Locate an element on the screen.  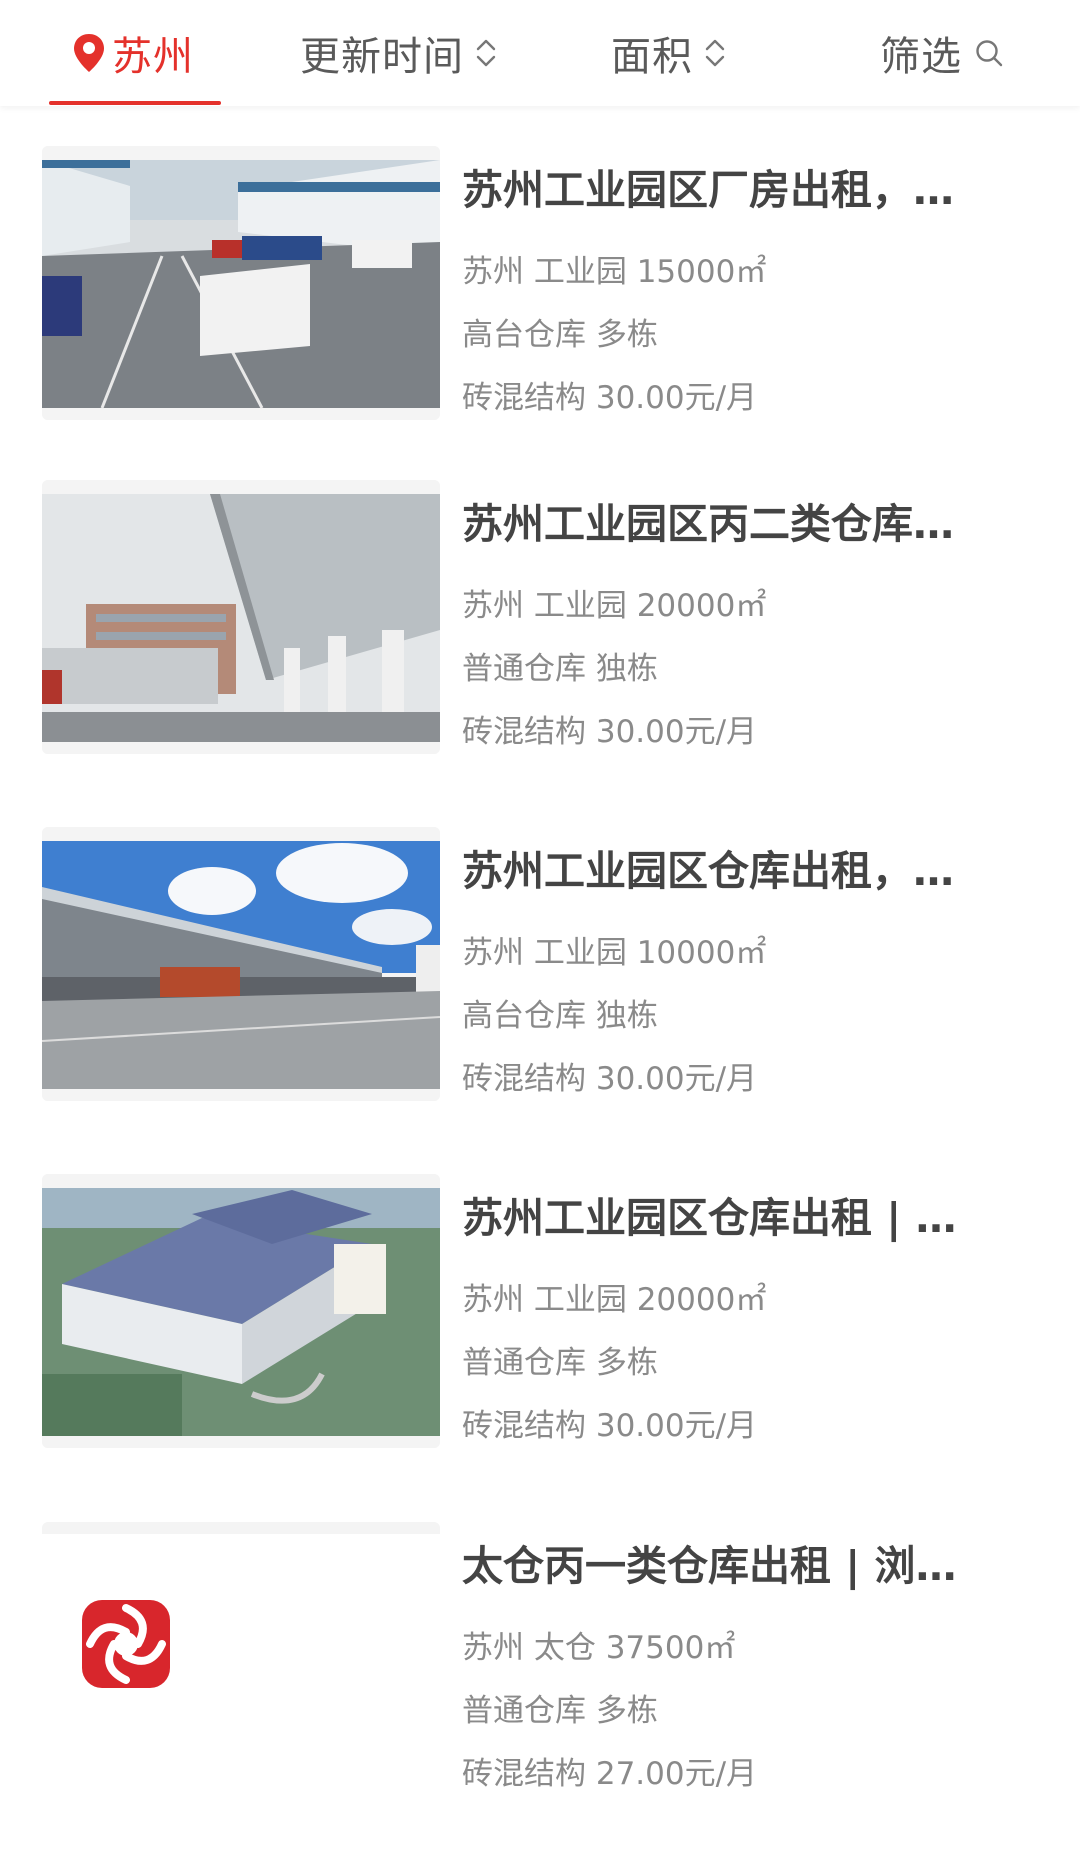
active-tab-indicator is located at coordinates (135, 103).